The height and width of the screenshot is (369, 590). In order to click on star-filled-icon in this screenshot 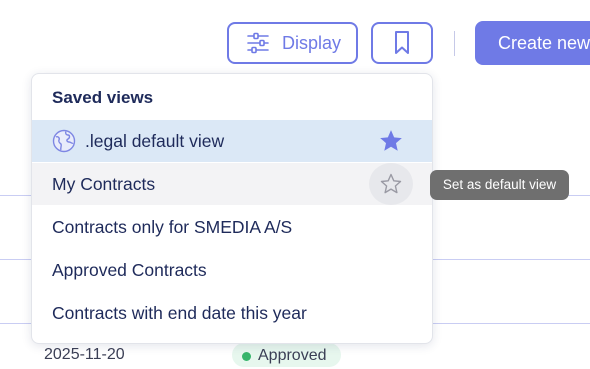, I will do `click(391, 141)`.